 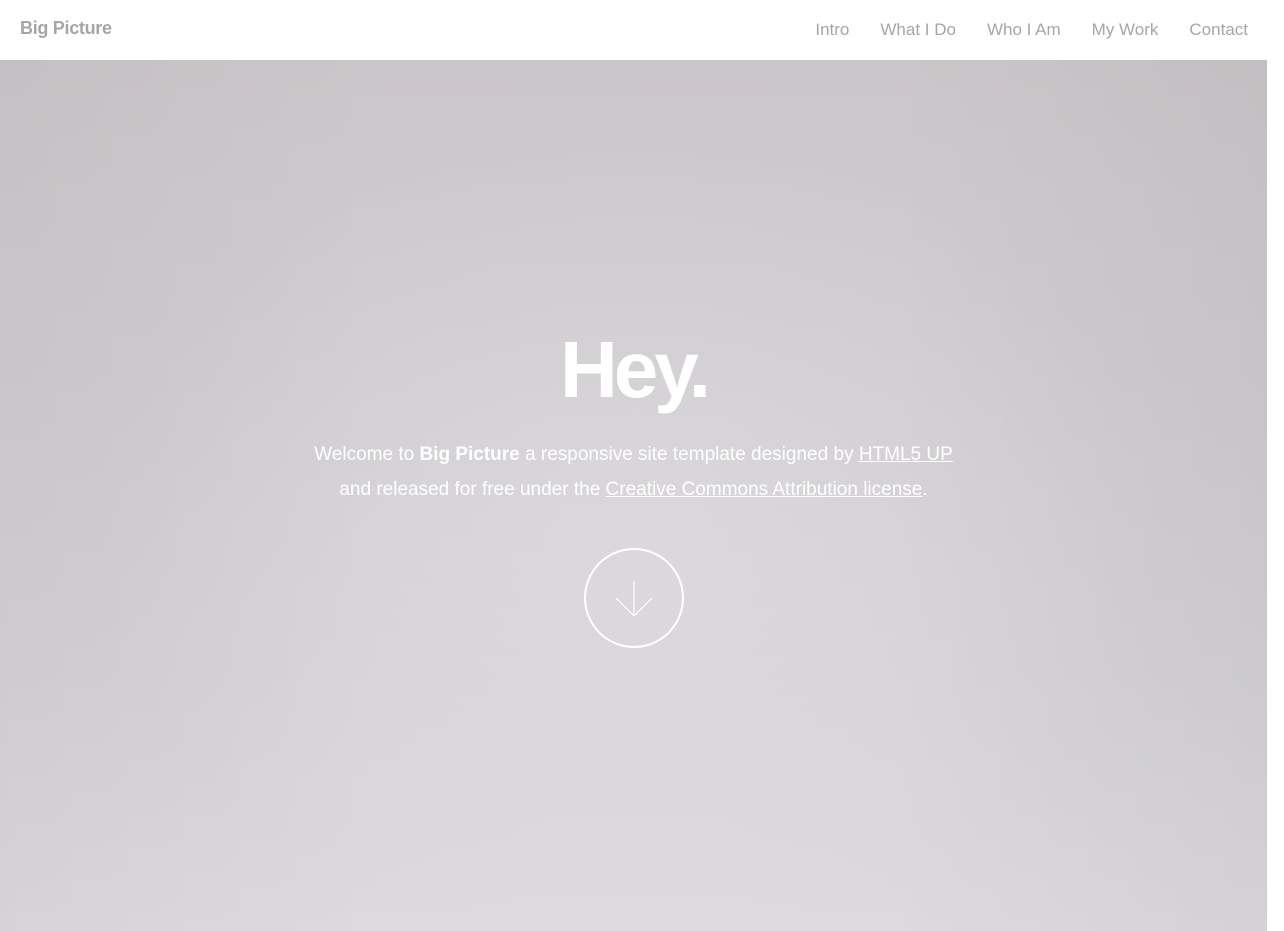 I want to click on nav-link-who-i-am: Who I Am, so click(x=1024, y=30).